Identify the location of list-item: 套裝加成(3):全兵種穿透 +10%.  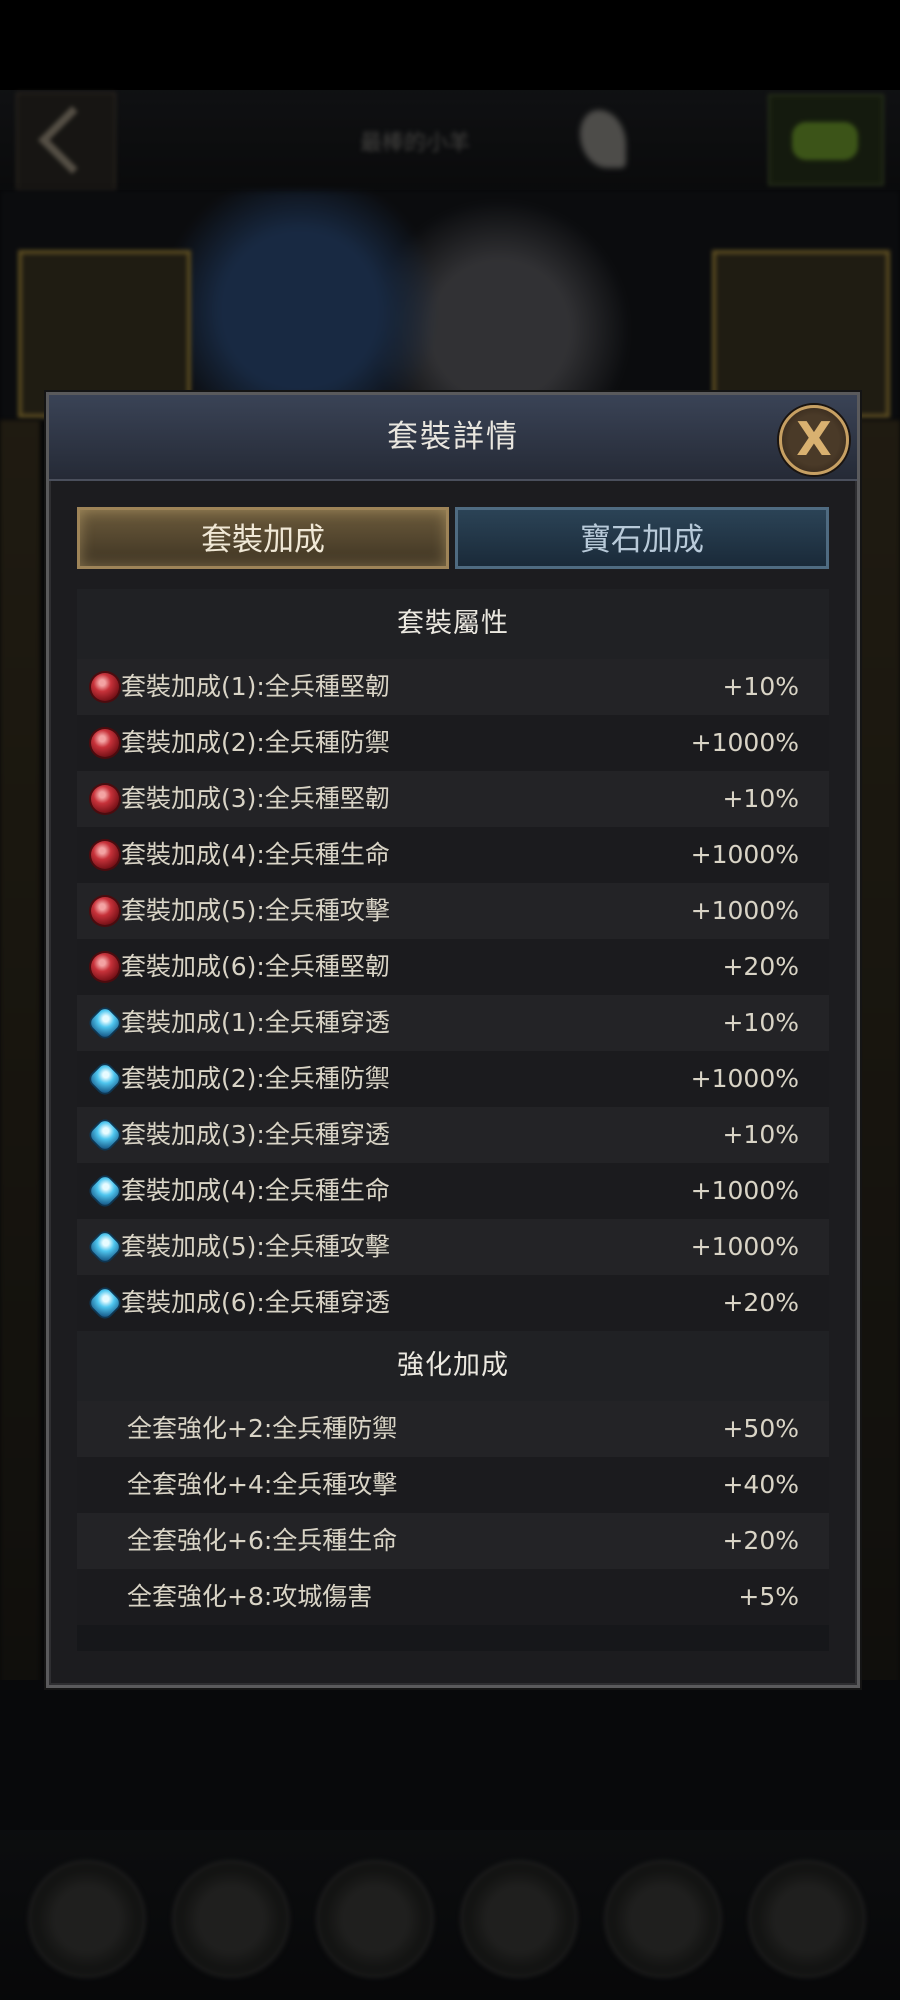
(453, 1135).